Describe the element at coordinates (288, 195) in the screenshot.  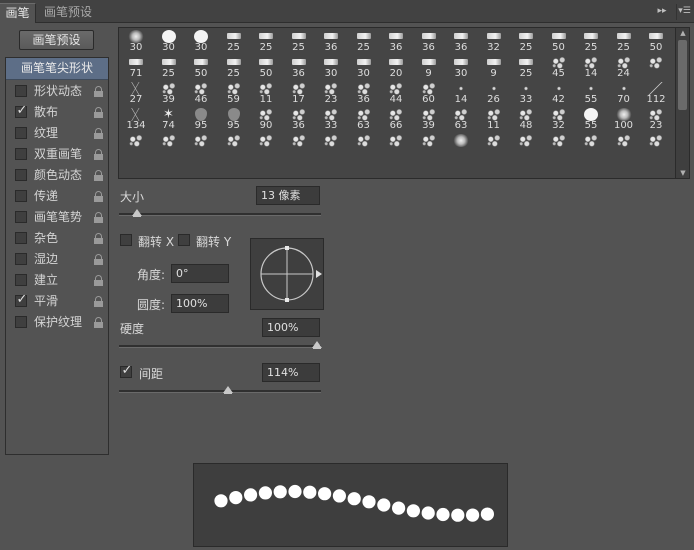
I see `size-field: 13 像素` at that location.